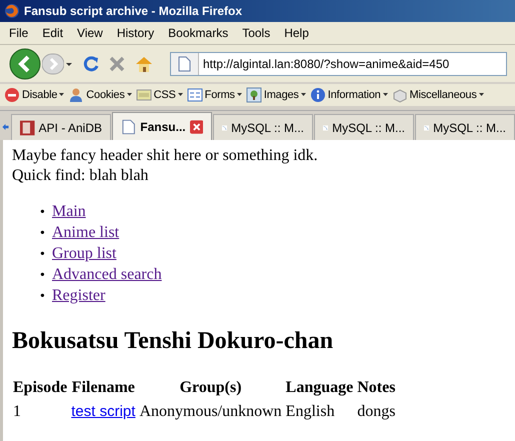  What do you see at coordinates (296, 33) in the screenshot?
I see `menu-item: Help` at bounding box center [296, 33].